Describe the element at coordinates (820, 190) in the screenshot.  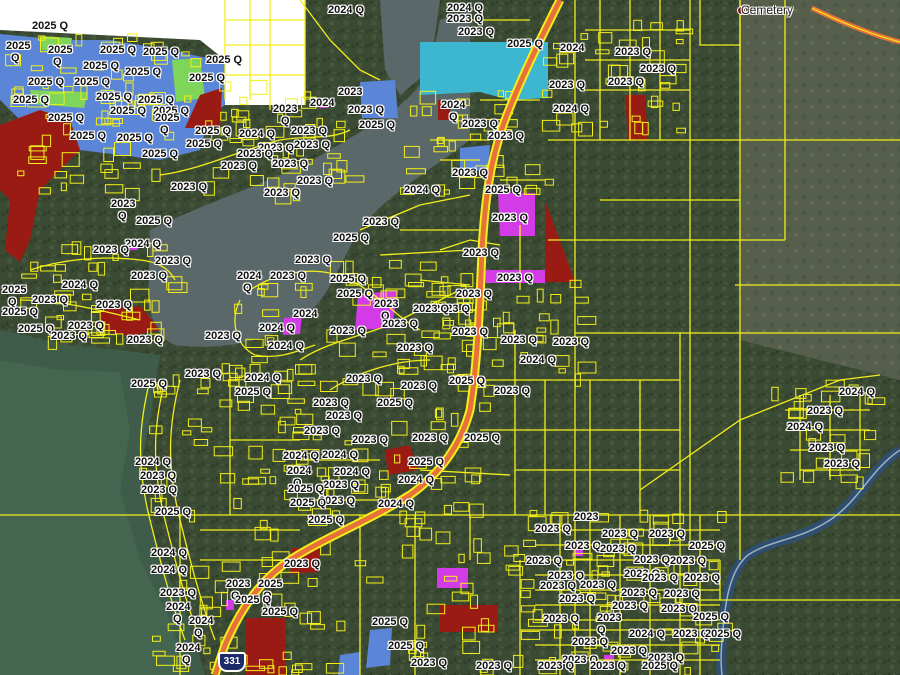
I see `light-forest-area` at that location.